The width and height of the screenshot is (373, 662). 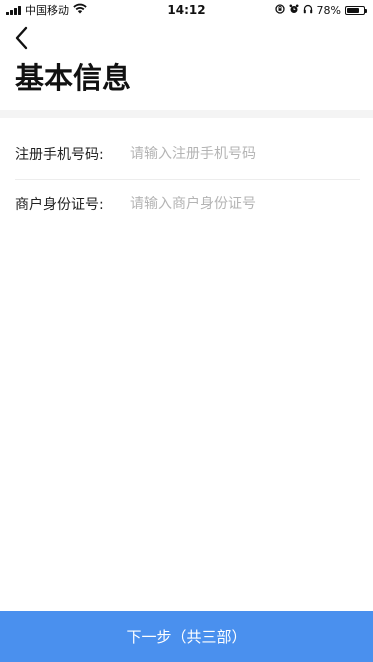 I want to click on status-right: 78%, so click(x=320, y=10).